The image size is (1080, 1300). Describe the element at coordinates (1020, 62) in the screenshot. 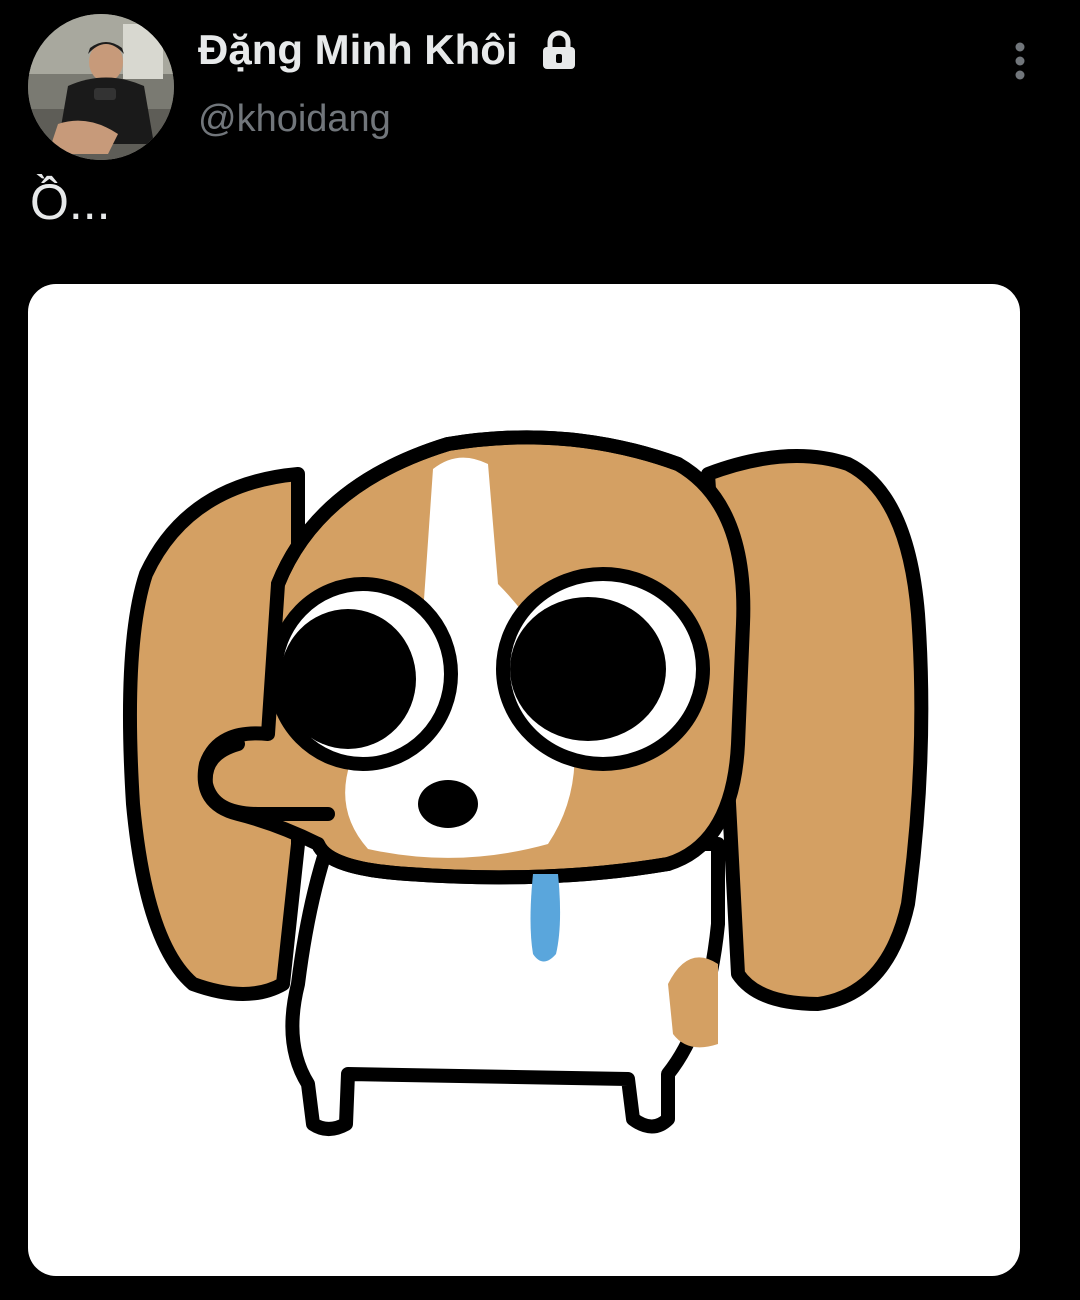

I see `more-vertical-icon` at that location.